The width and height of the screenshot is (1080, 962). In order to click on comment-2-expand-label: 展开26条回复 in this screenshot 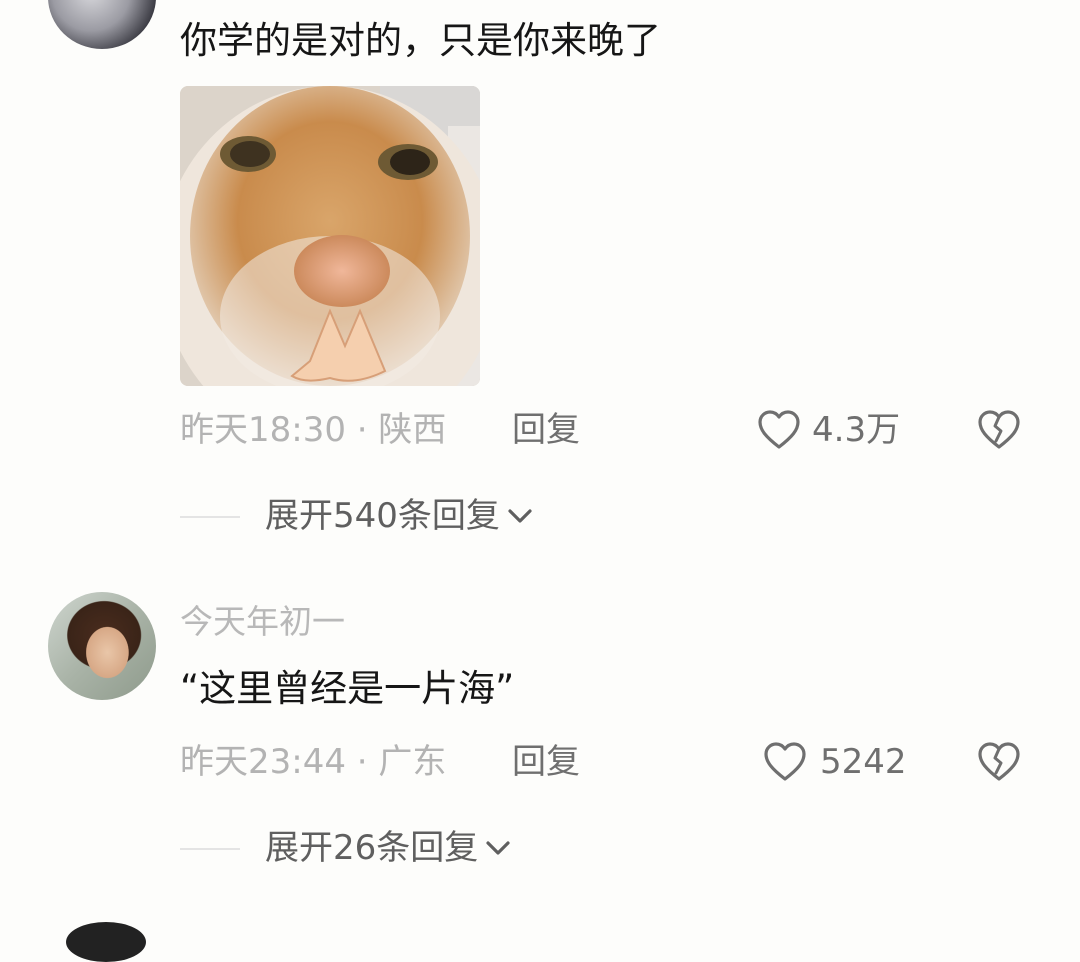, I will do `click(372, 848)`.